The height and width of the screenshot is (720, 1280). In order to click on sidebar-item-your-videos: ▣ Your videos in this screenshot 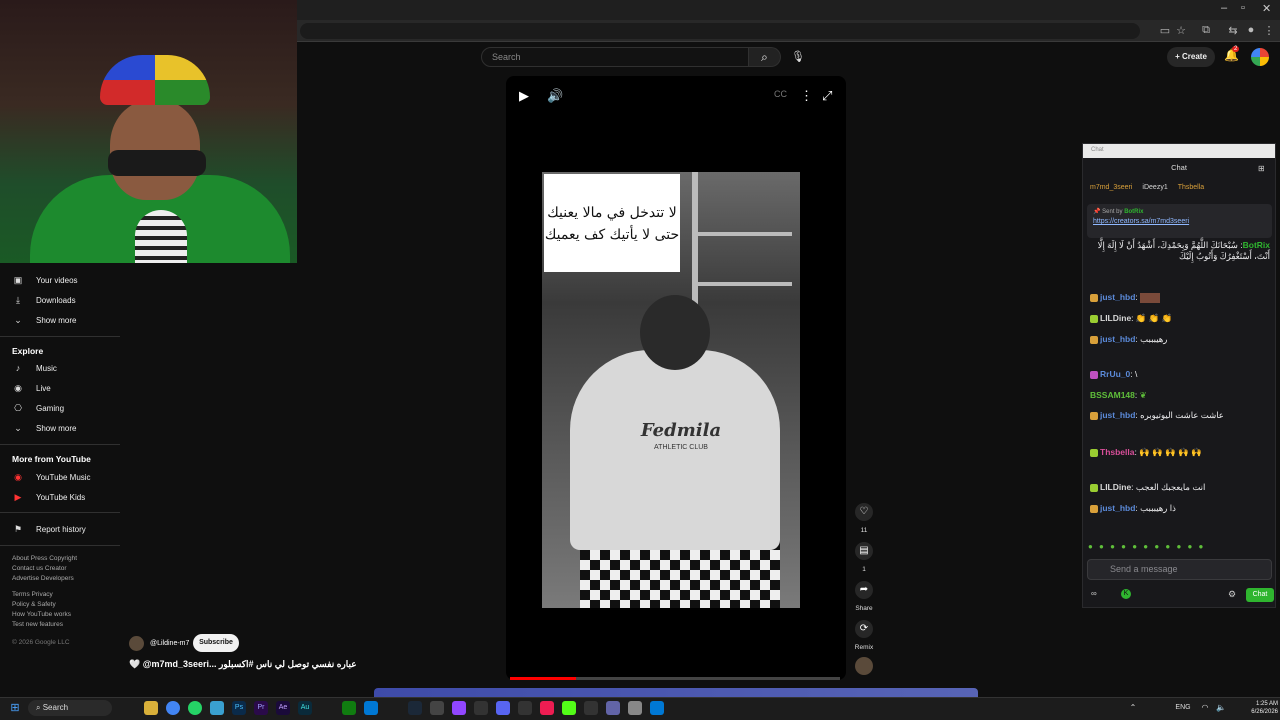, I will do `click(67, 280)`.